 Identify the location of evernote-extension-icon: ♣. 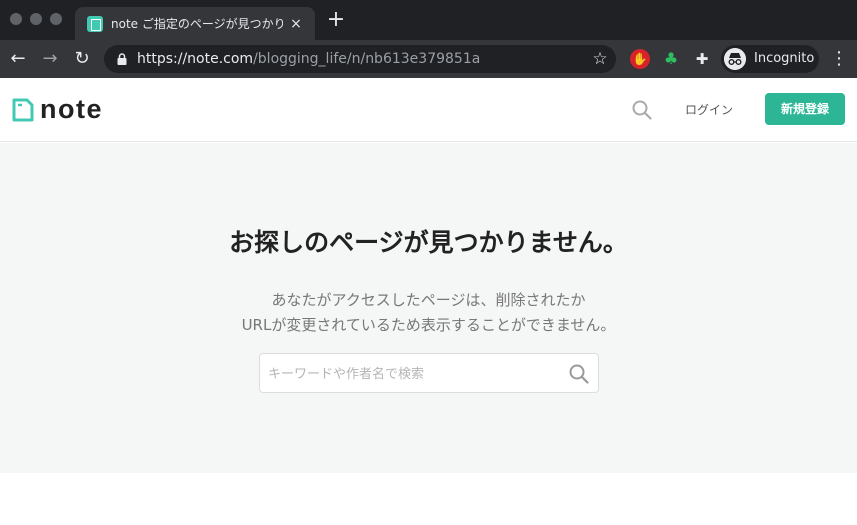
(671, 59).